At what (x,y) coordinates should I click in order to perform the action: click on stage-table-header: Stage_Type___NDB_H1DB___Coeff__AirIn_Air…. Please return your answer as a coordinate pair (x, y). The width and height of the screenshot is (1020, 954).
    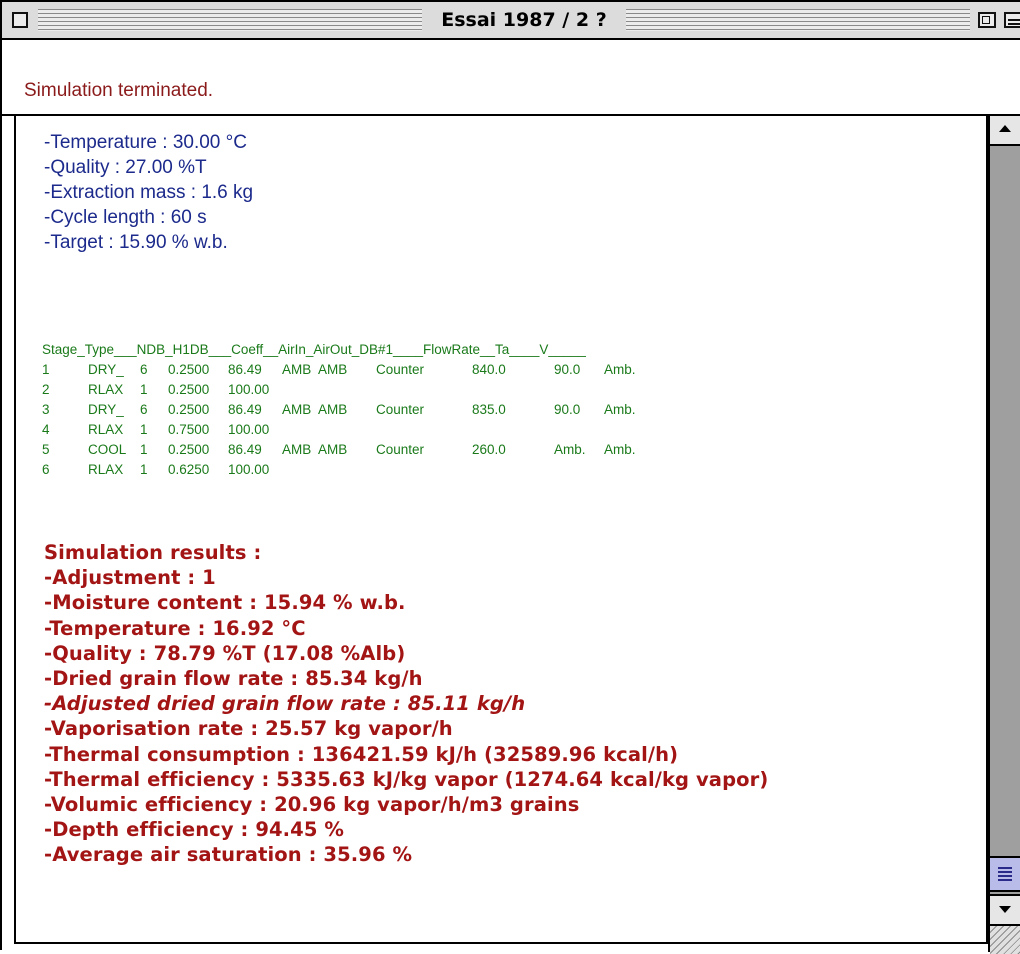
    Looking at the image, I should click on (314, 349).